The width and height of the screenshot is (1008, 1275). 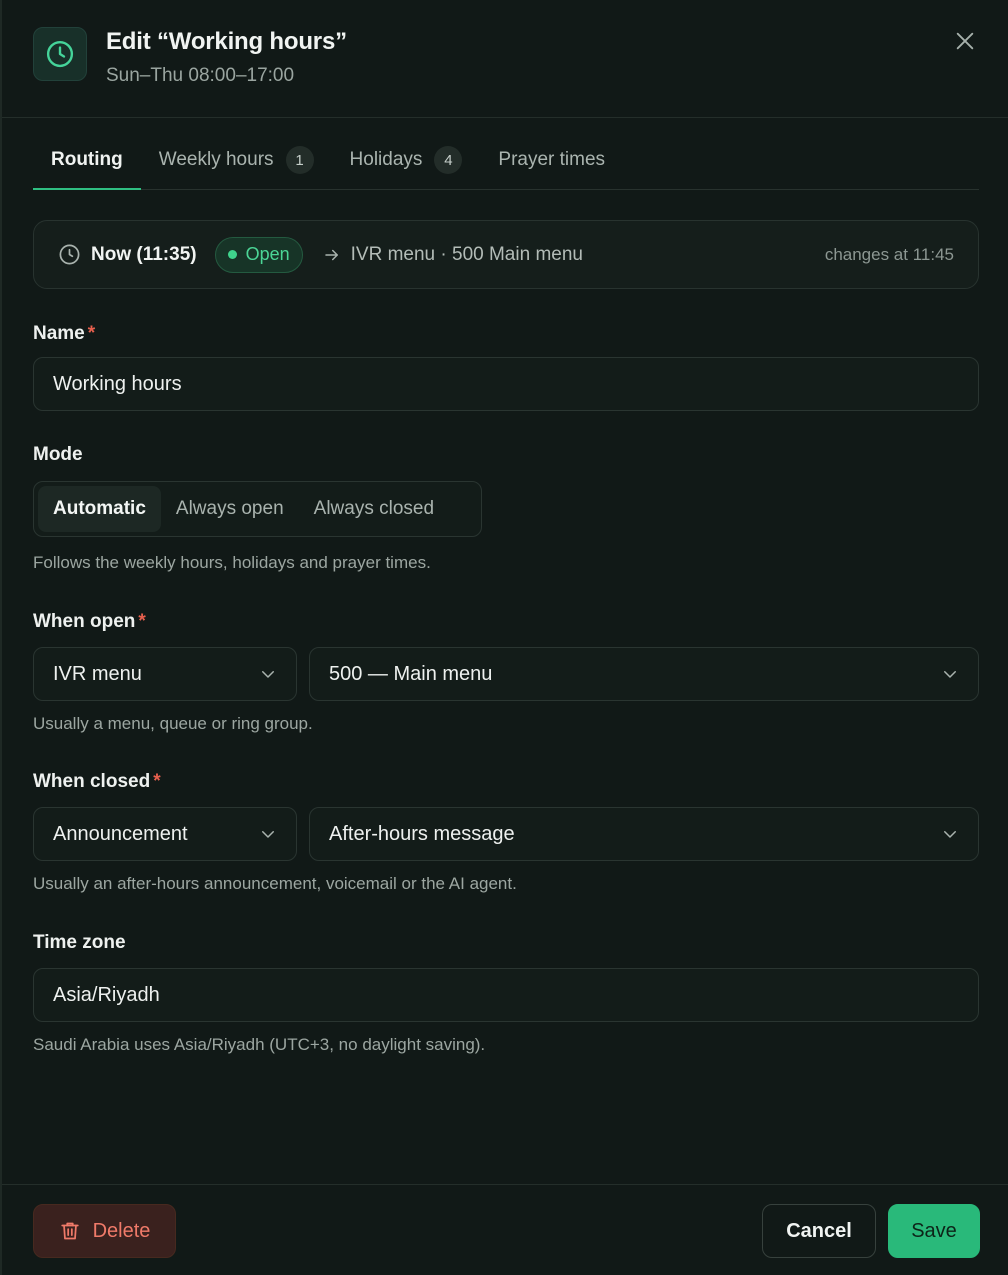 I want to click on close-button, so click(x=965, y=41).